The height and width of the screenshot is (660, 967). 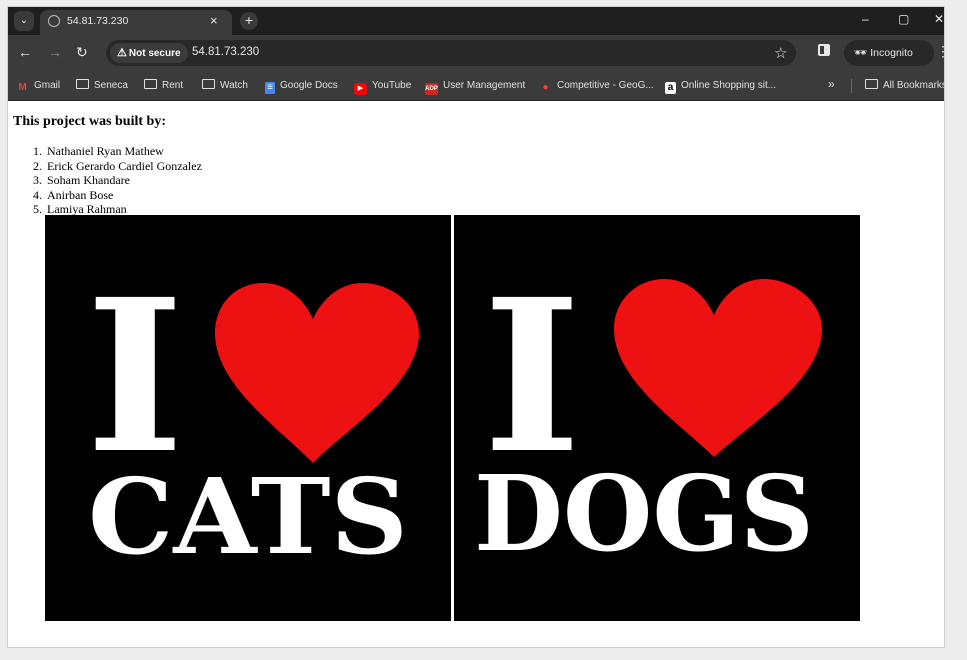 What do you see at coordinates (154, 53) in the screenshot?
I see `security-label: Not secure` at bounding box center [154, 53].